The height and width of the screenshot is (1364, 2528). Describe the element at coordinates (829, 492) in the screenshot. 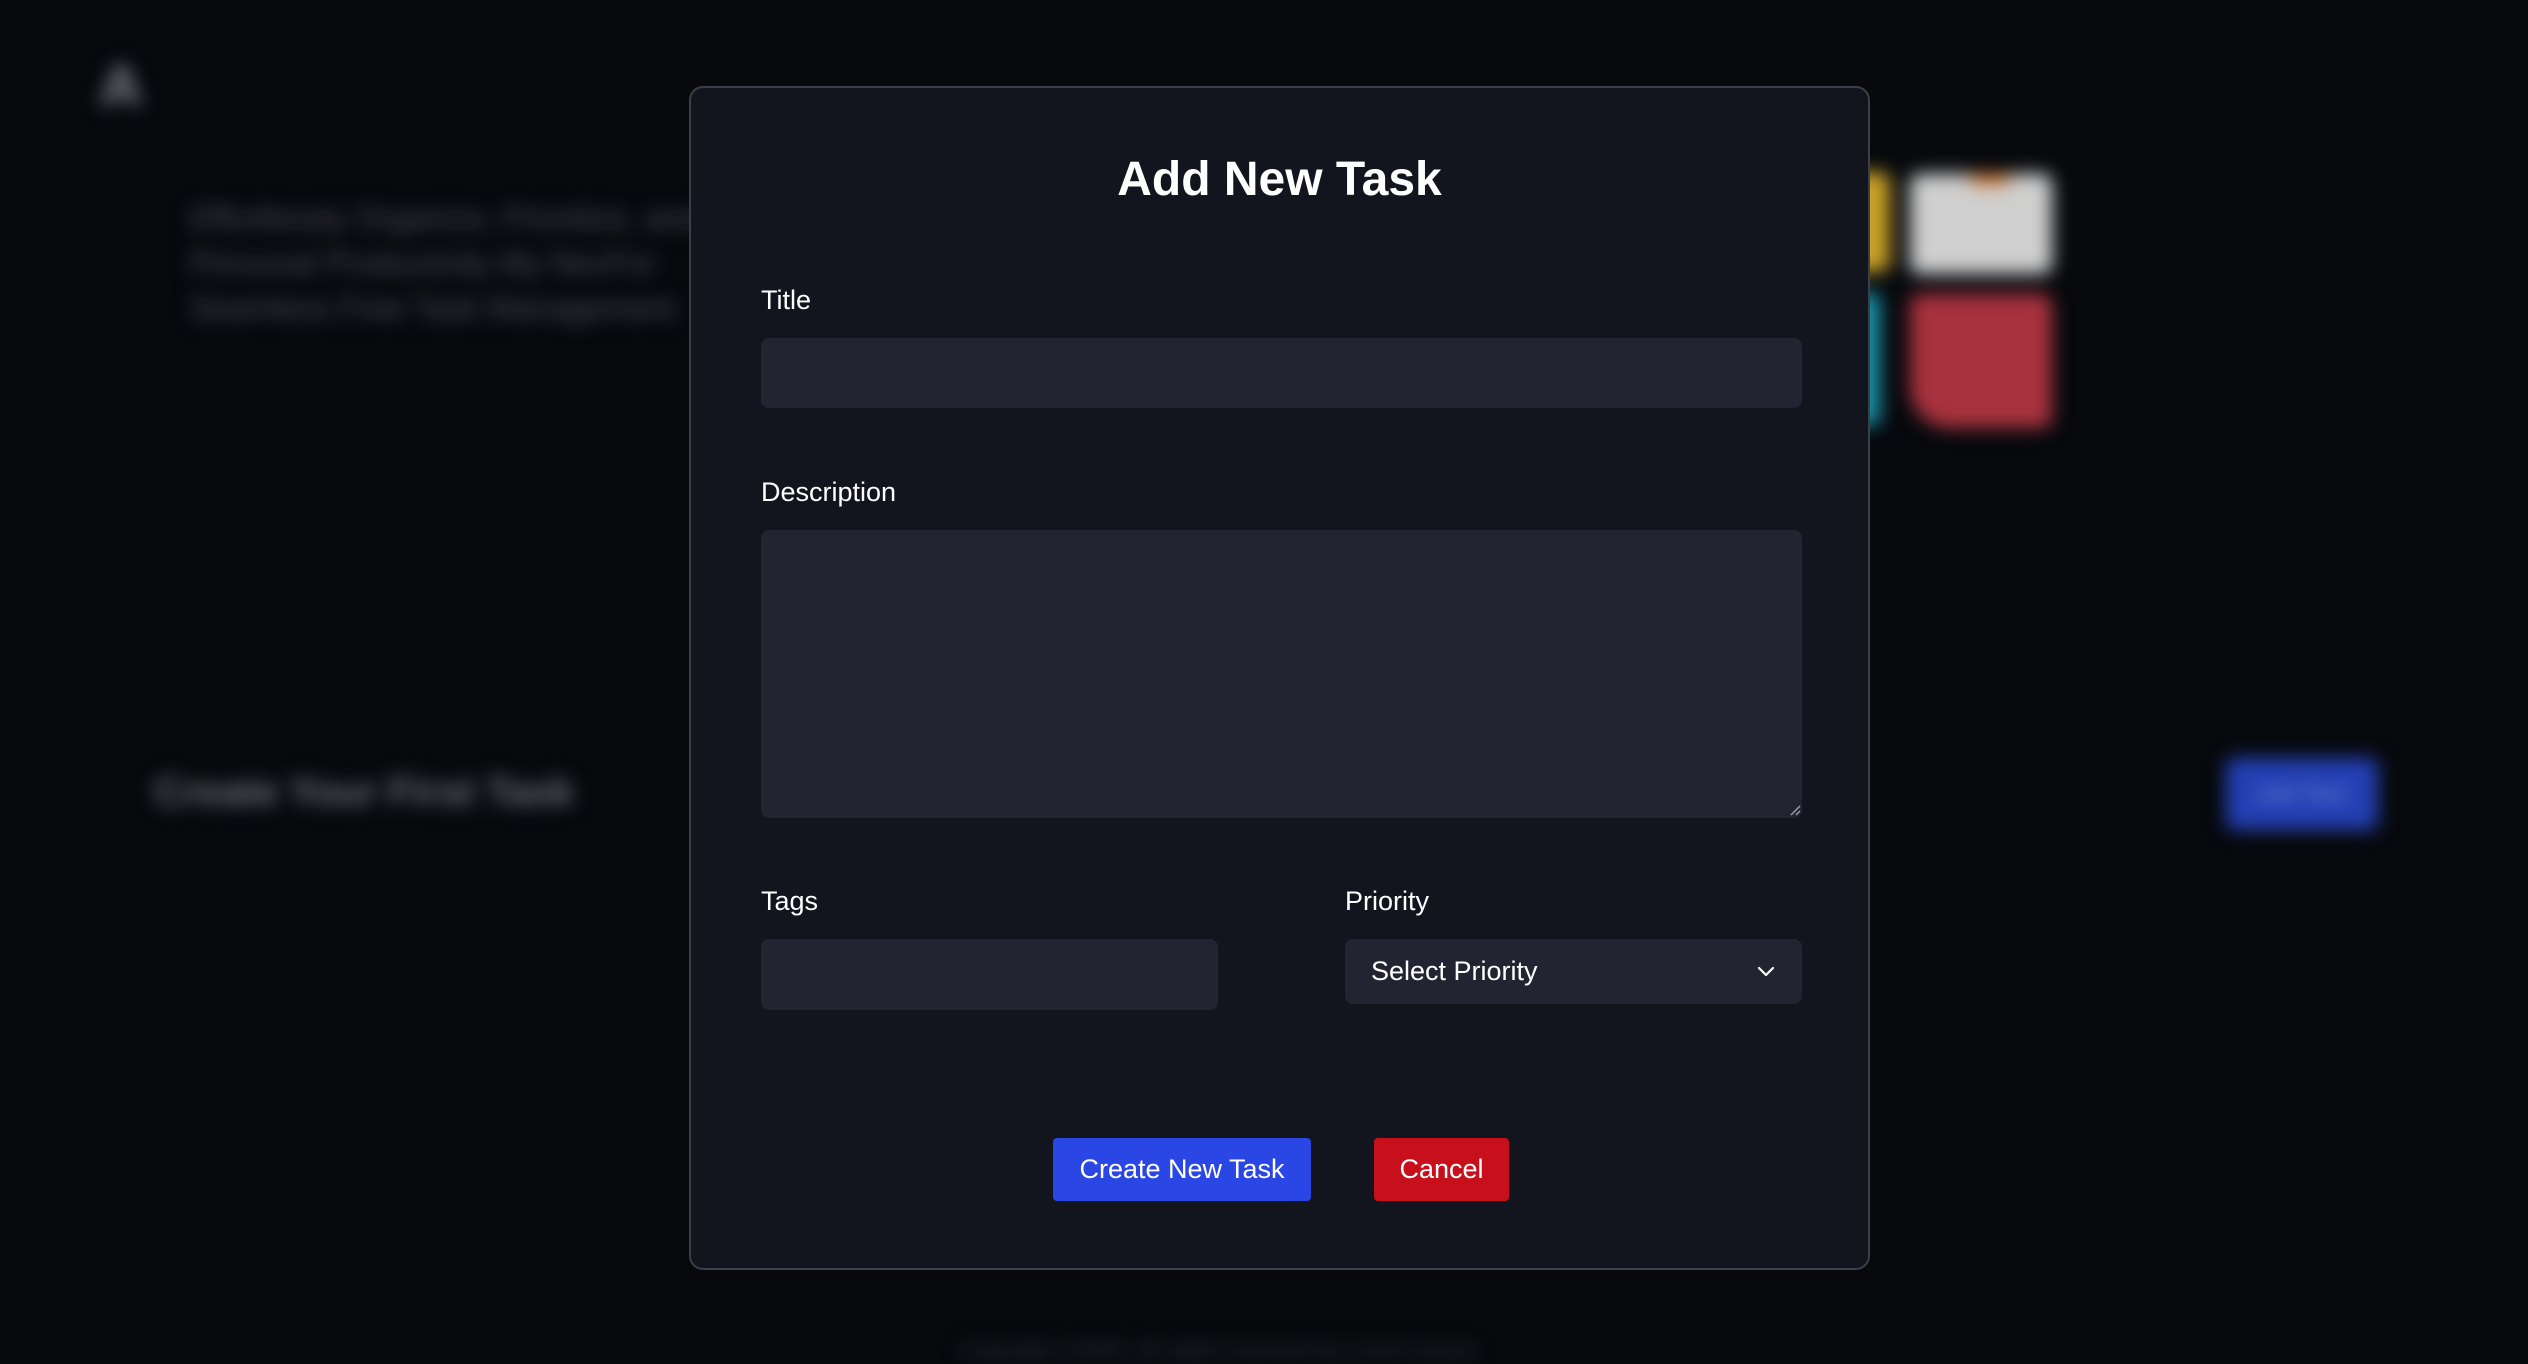

I see `description-label: Description` at that location.